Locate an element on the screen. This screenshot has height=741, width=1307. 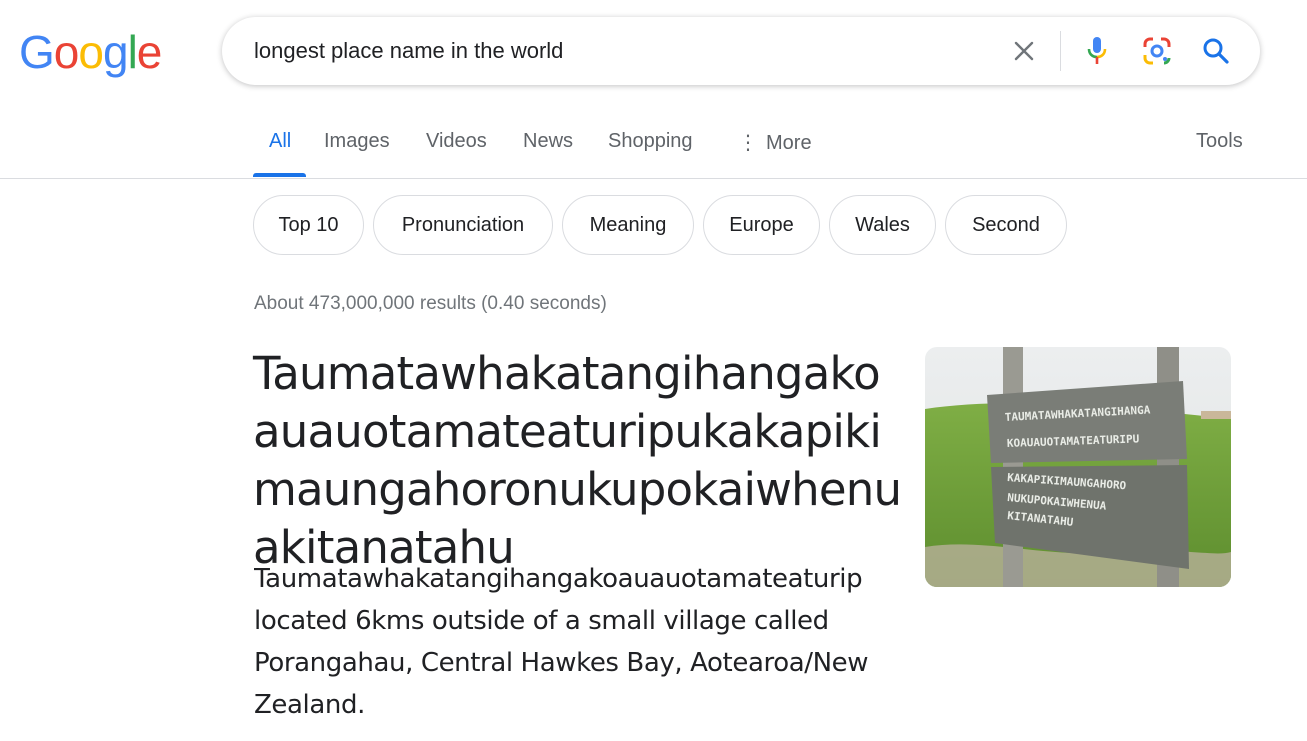
search-box is located at coordinates (741, 51).